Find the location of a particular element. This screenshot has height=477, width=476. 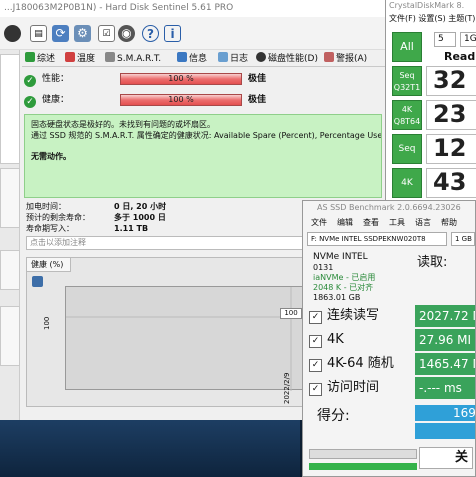

cdm-size-select: 1GiB is located at coordinates (468, 39).